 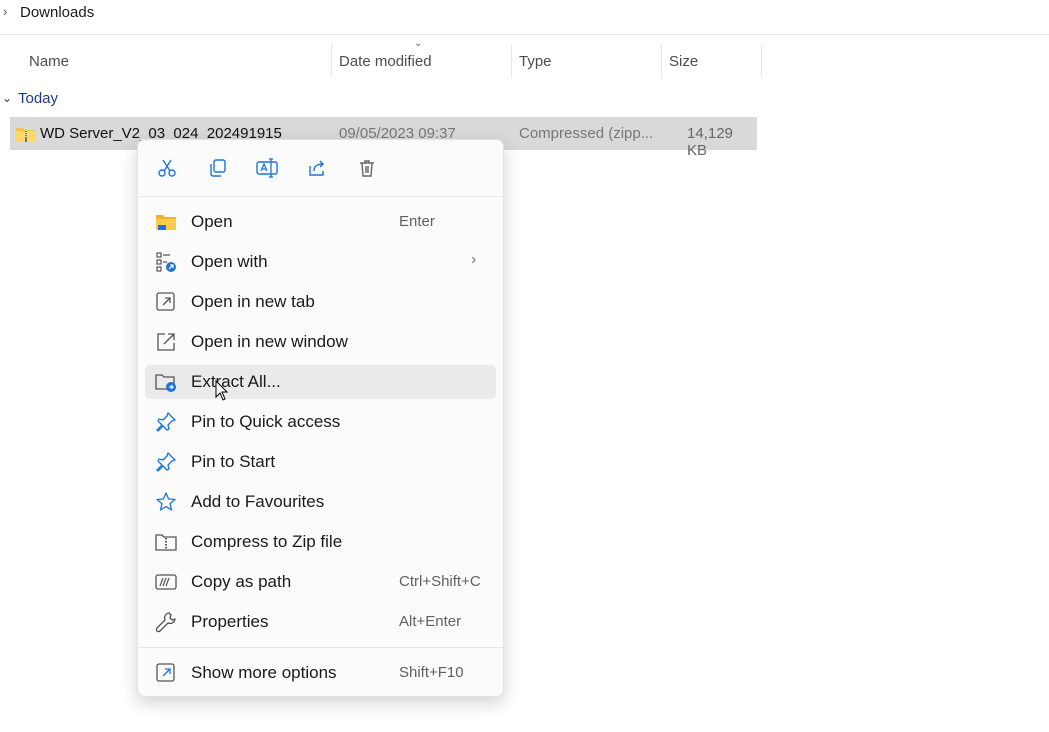 I want to click on menu-item-open-new-window: Open in new window, so click(x=320, y=342).